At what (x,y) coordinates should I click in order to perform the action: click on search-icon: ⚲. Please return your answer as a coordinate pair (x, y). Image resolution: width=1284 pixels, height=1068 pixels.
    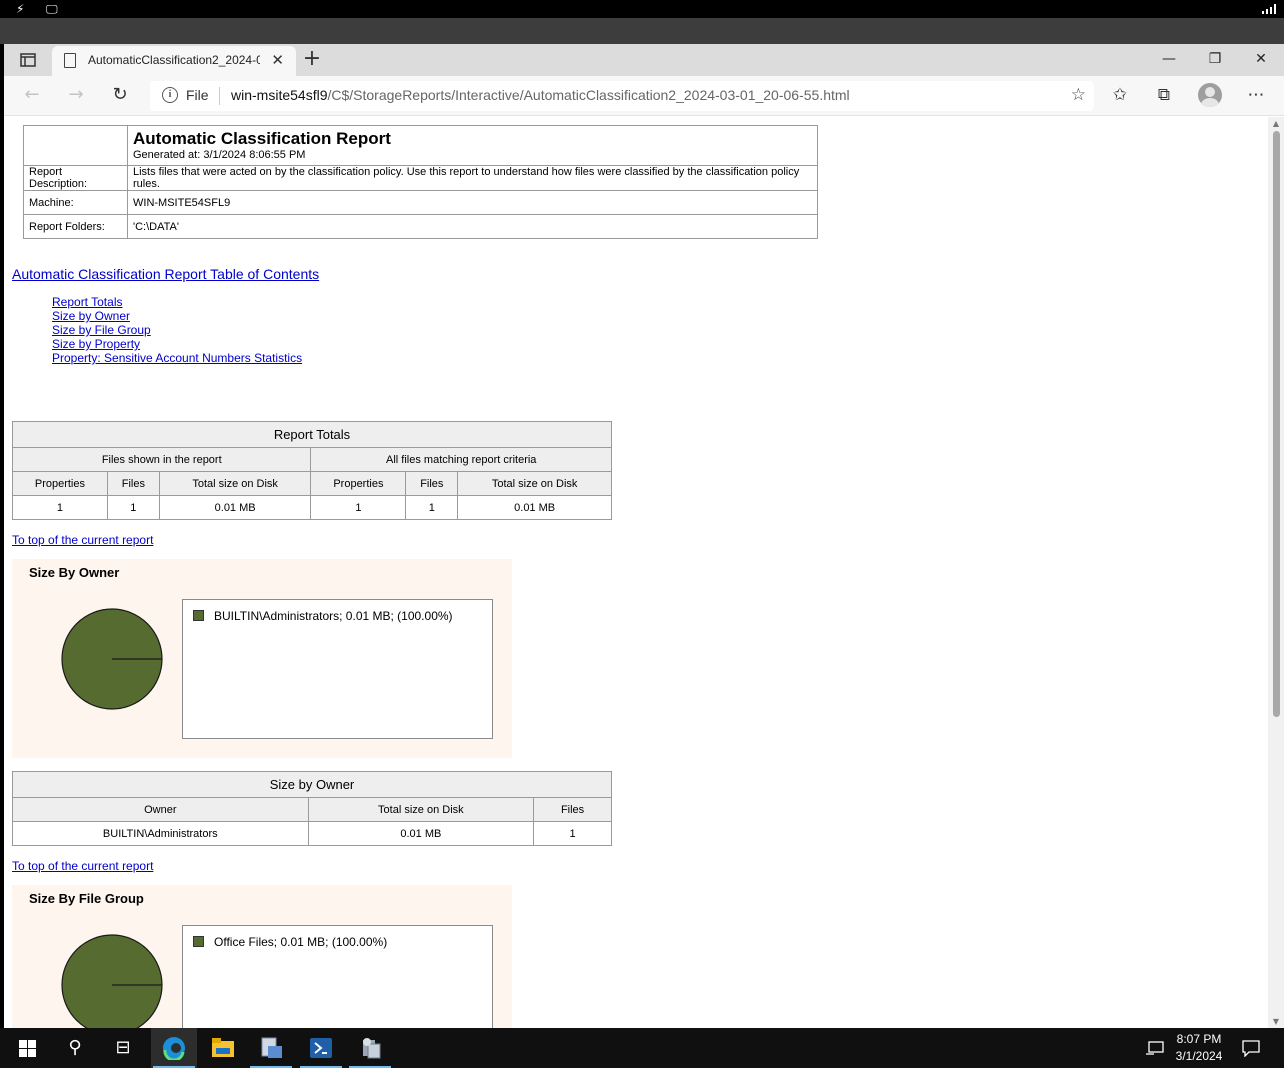
    Looking at the image, I should click on (75, 1047).